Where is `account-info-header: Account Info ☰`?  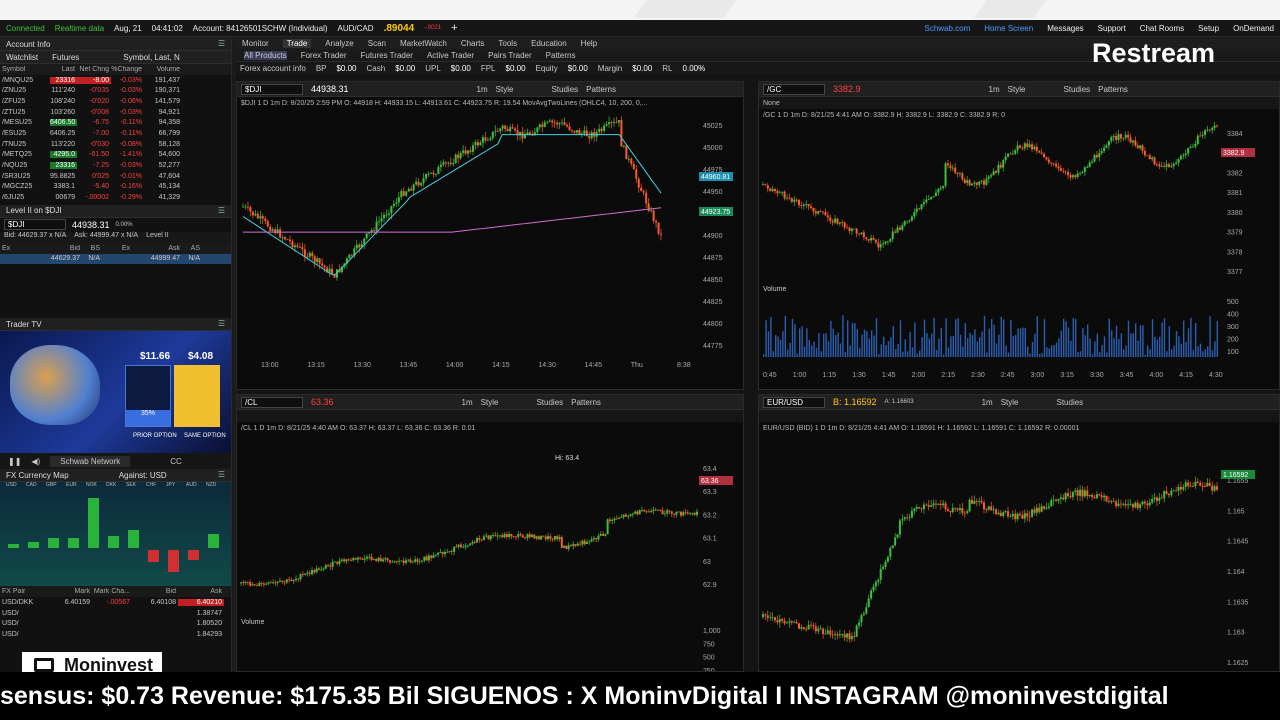
account-info-header: Account Info ☰ is located at coordinates (115, 44).